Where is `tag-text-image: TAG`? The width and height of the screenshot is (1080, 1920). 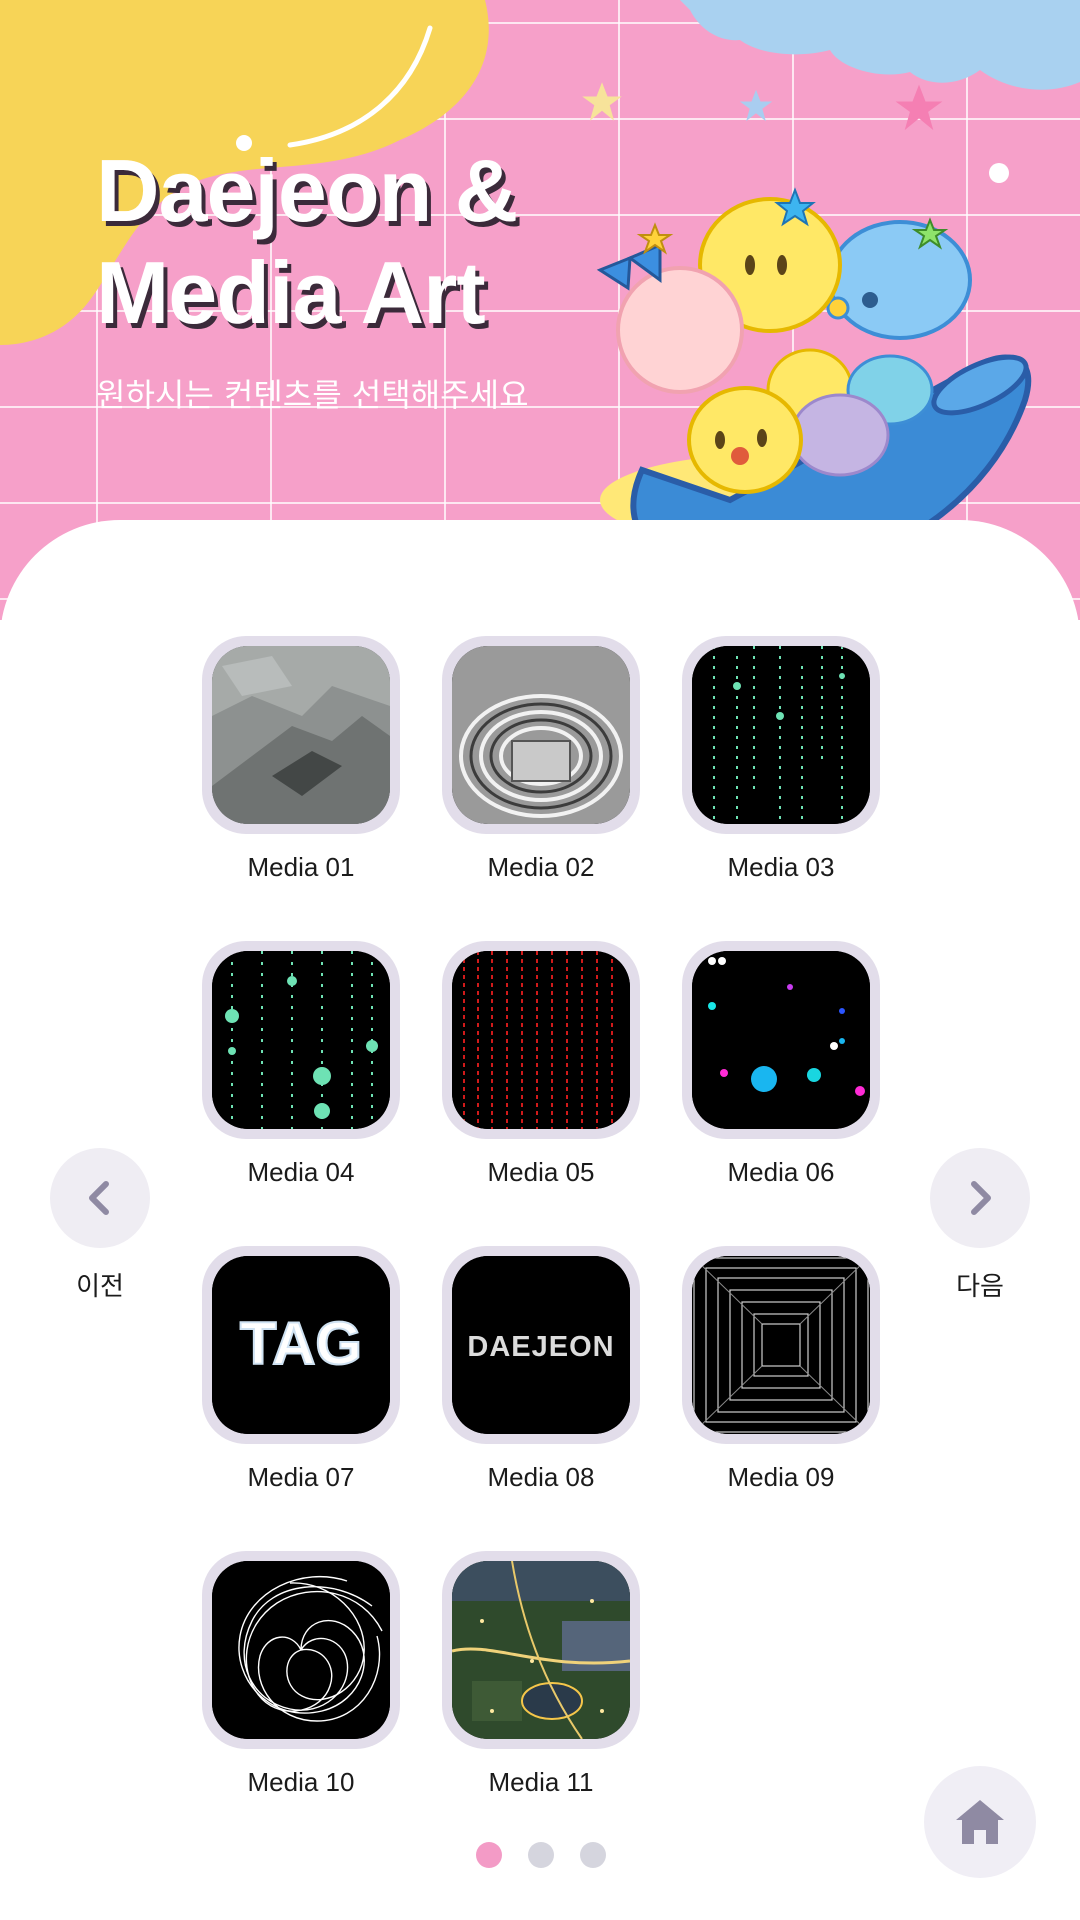
tag-text-image: TAG is located at coordinates (301, 1345).